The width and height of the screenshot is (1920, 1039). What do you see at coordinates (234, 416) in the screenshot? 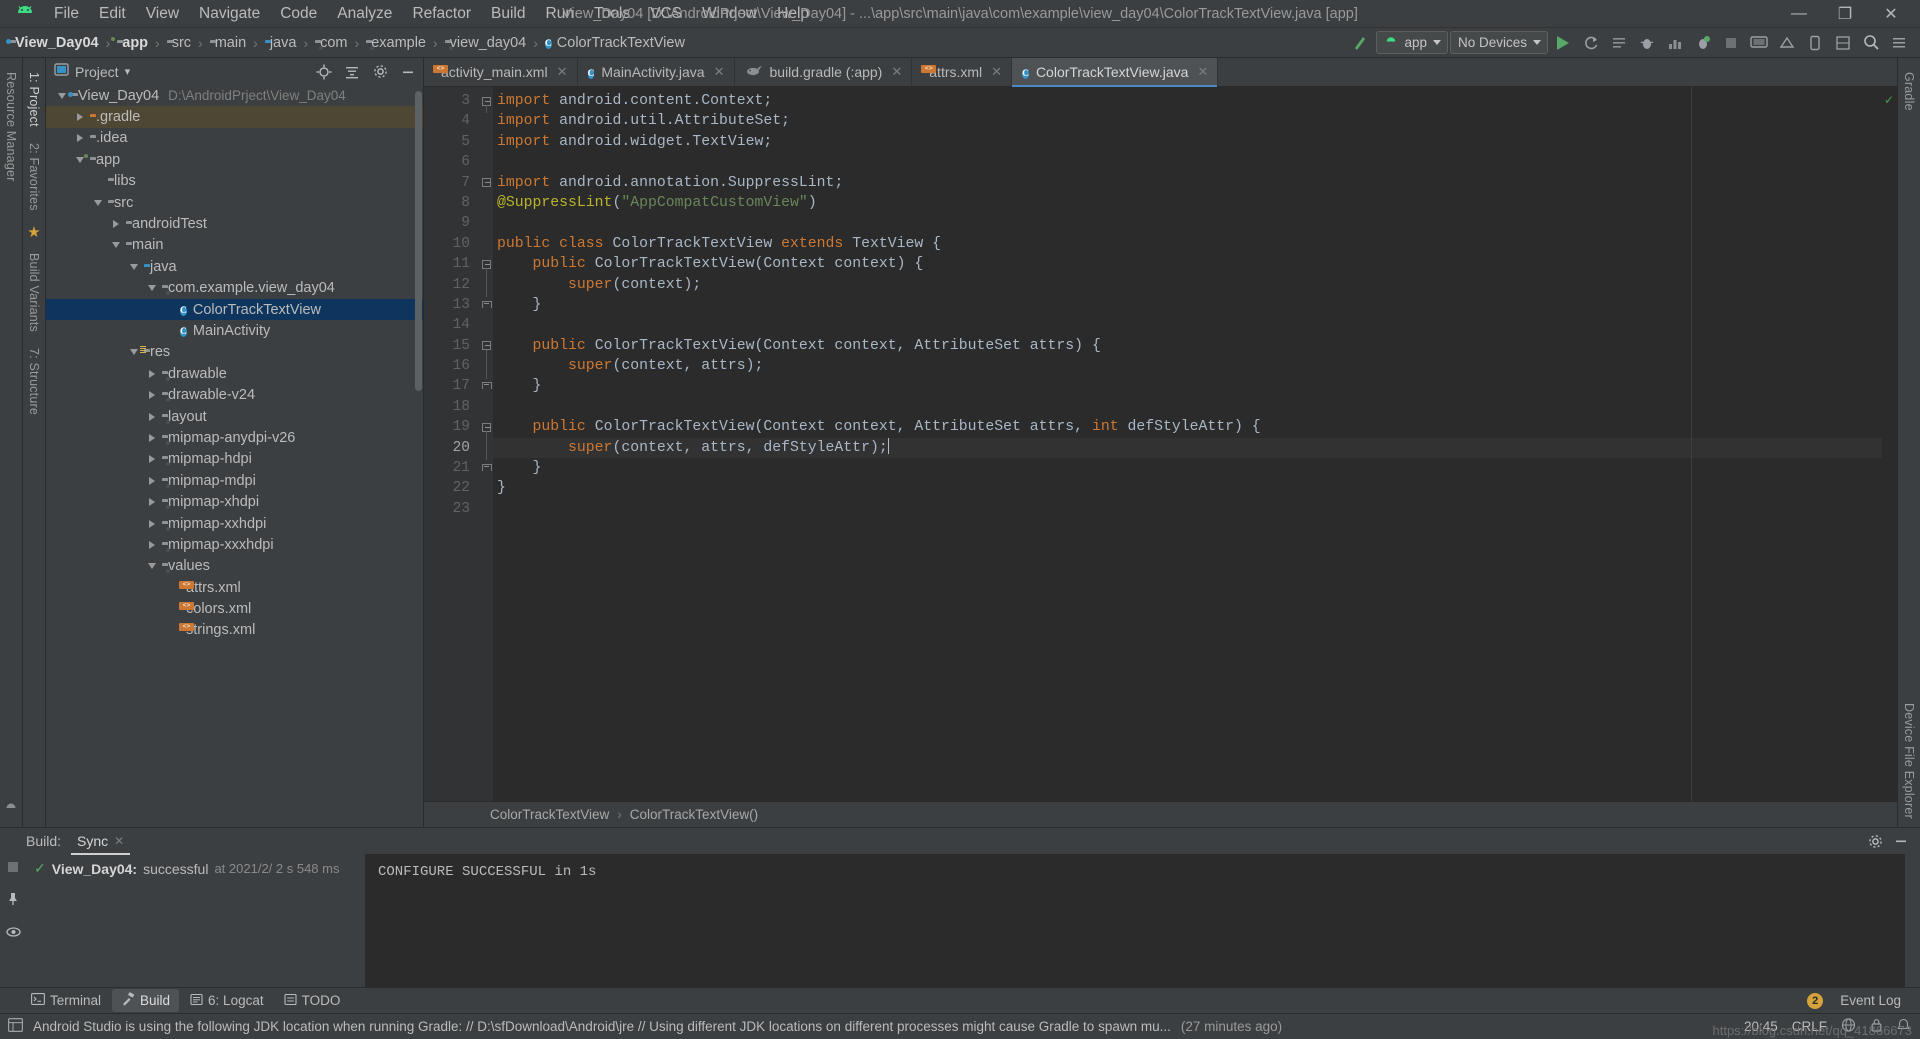
I see `tree-item-layout: layout` at bounding box center [234, 416].